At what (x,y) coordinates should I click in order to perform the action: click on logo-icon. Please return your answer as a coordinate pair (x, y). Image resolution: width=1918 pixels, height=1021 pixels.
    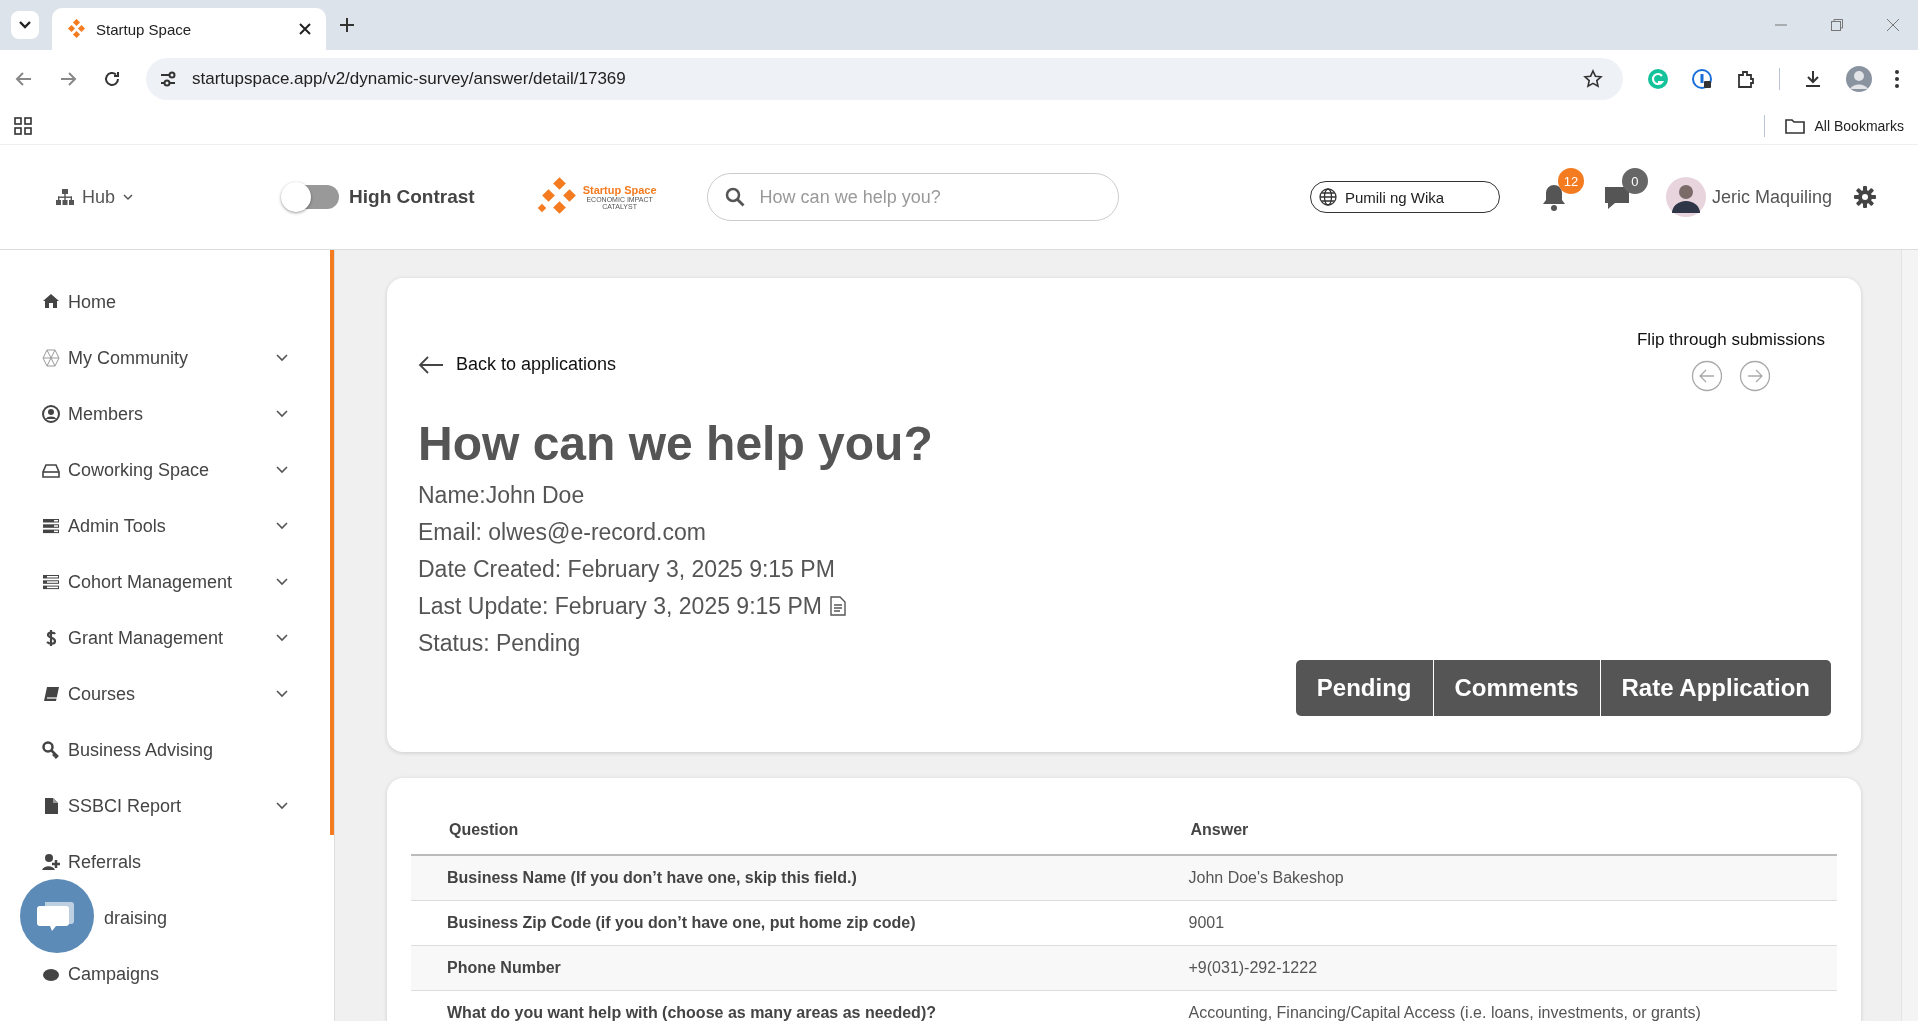
    Looking at the image, I should click on (76, 29).